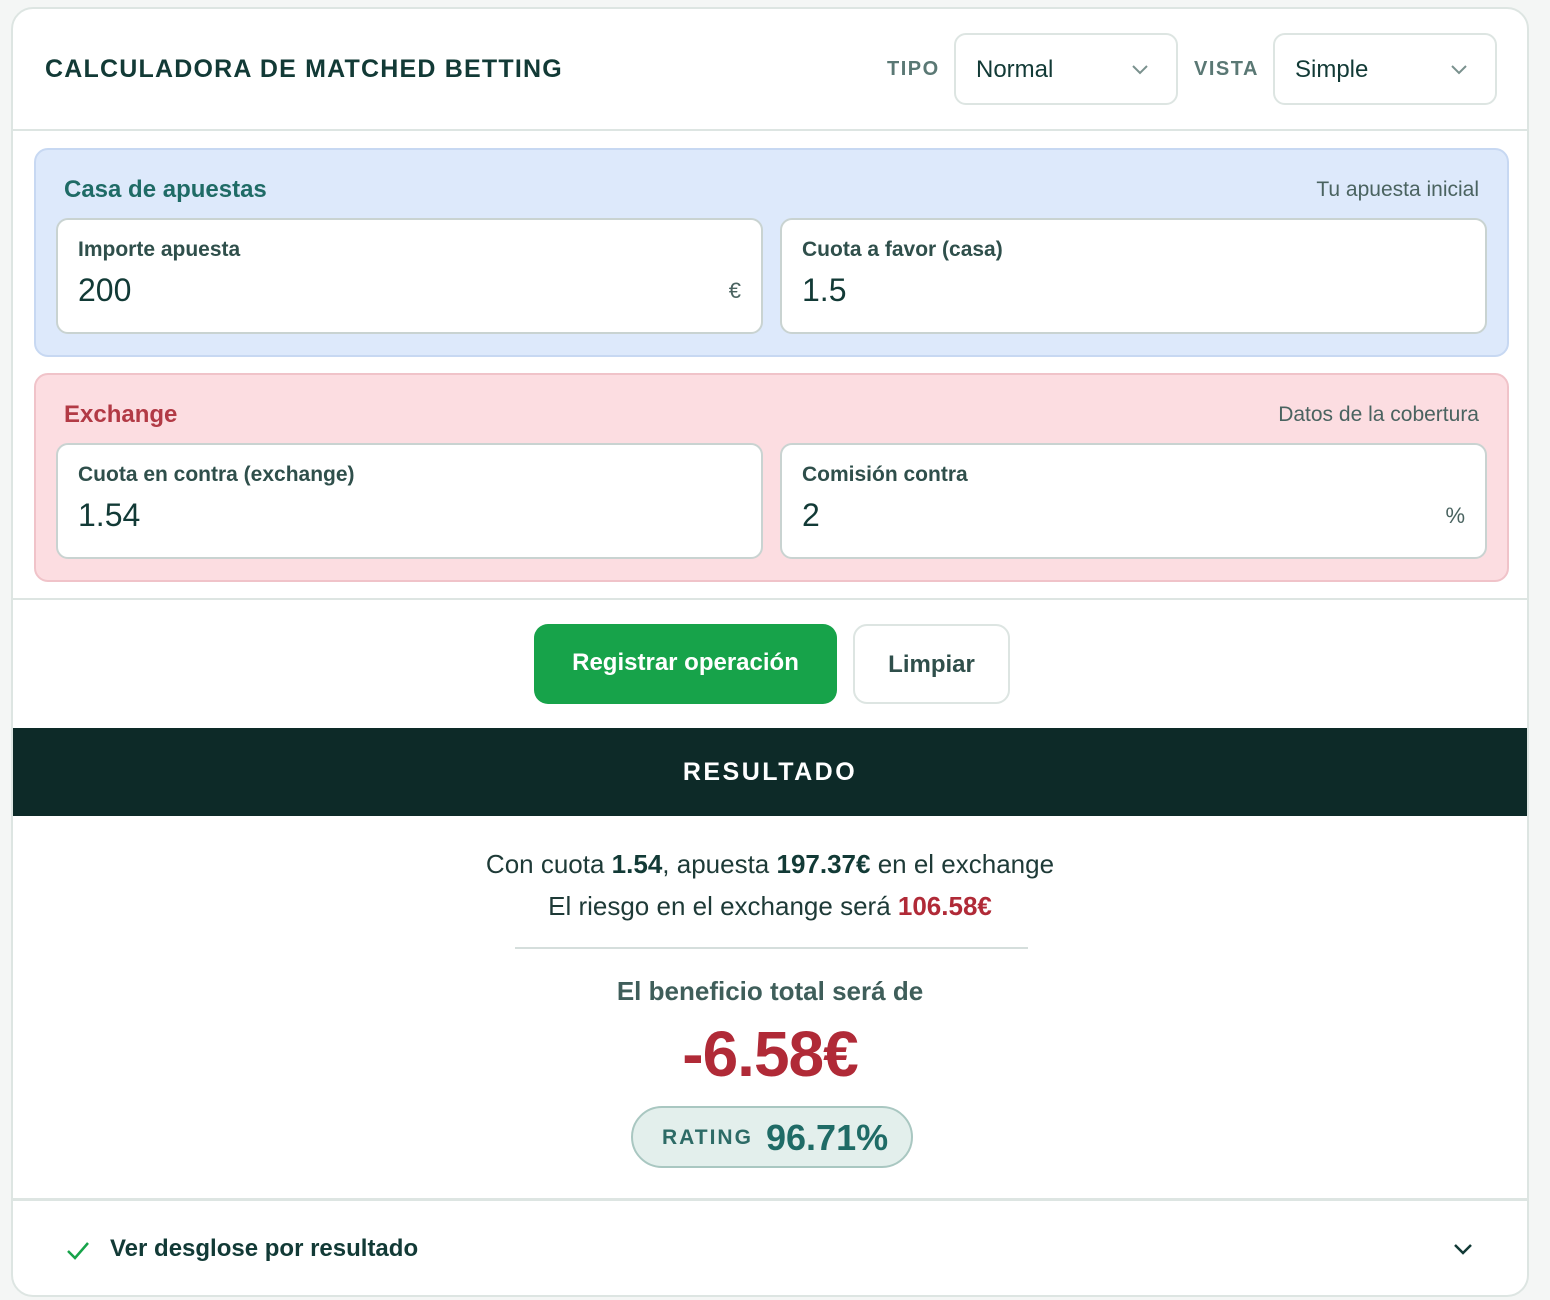 This screenshot has height=1300, width=1550. What do you see at coordinates (770, 1054) in the screenshot?
I see `benefit-value: -6.58€` at bounding box center [770, 1054].